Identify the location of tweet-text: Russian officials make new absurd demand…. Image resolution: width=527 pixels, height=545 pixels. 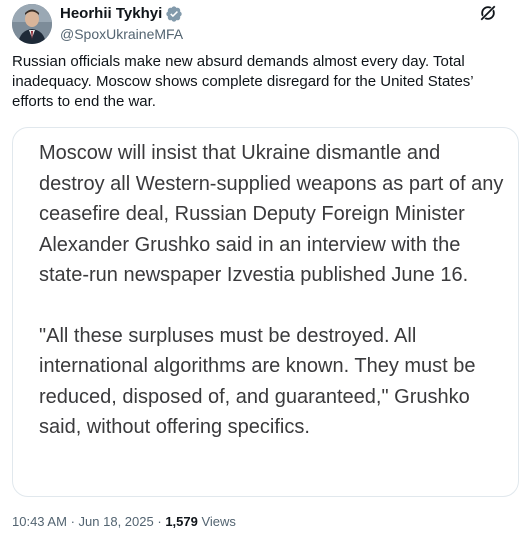
(243, 81).